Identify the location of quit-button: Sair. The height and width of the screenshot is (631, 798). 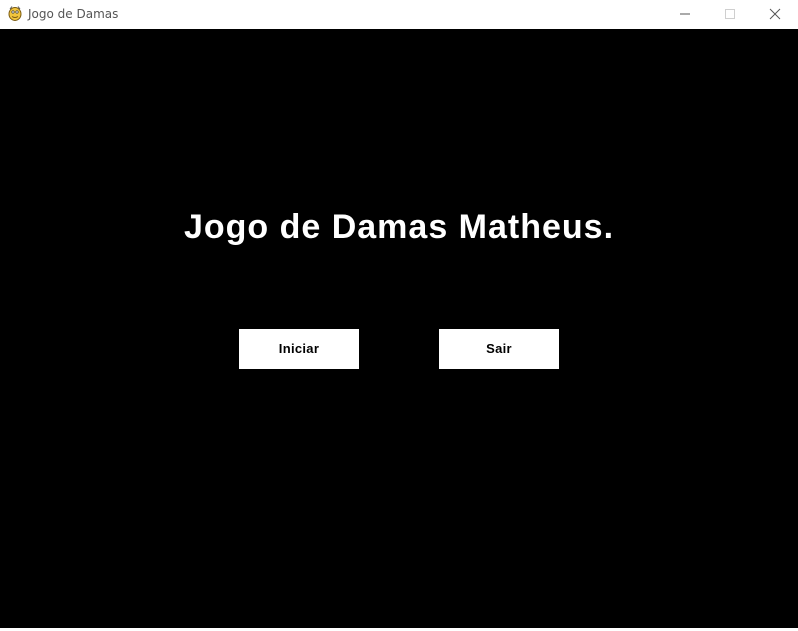
(499, 349).